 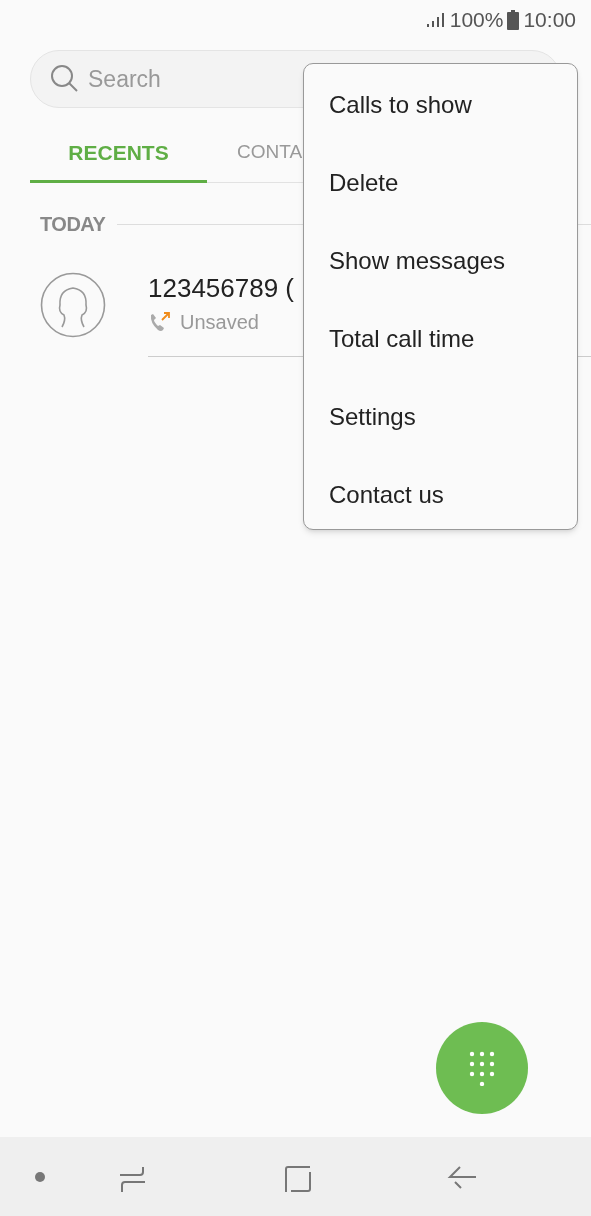 I want to click on menu-item: Contact us, so click(x=440, y=495).